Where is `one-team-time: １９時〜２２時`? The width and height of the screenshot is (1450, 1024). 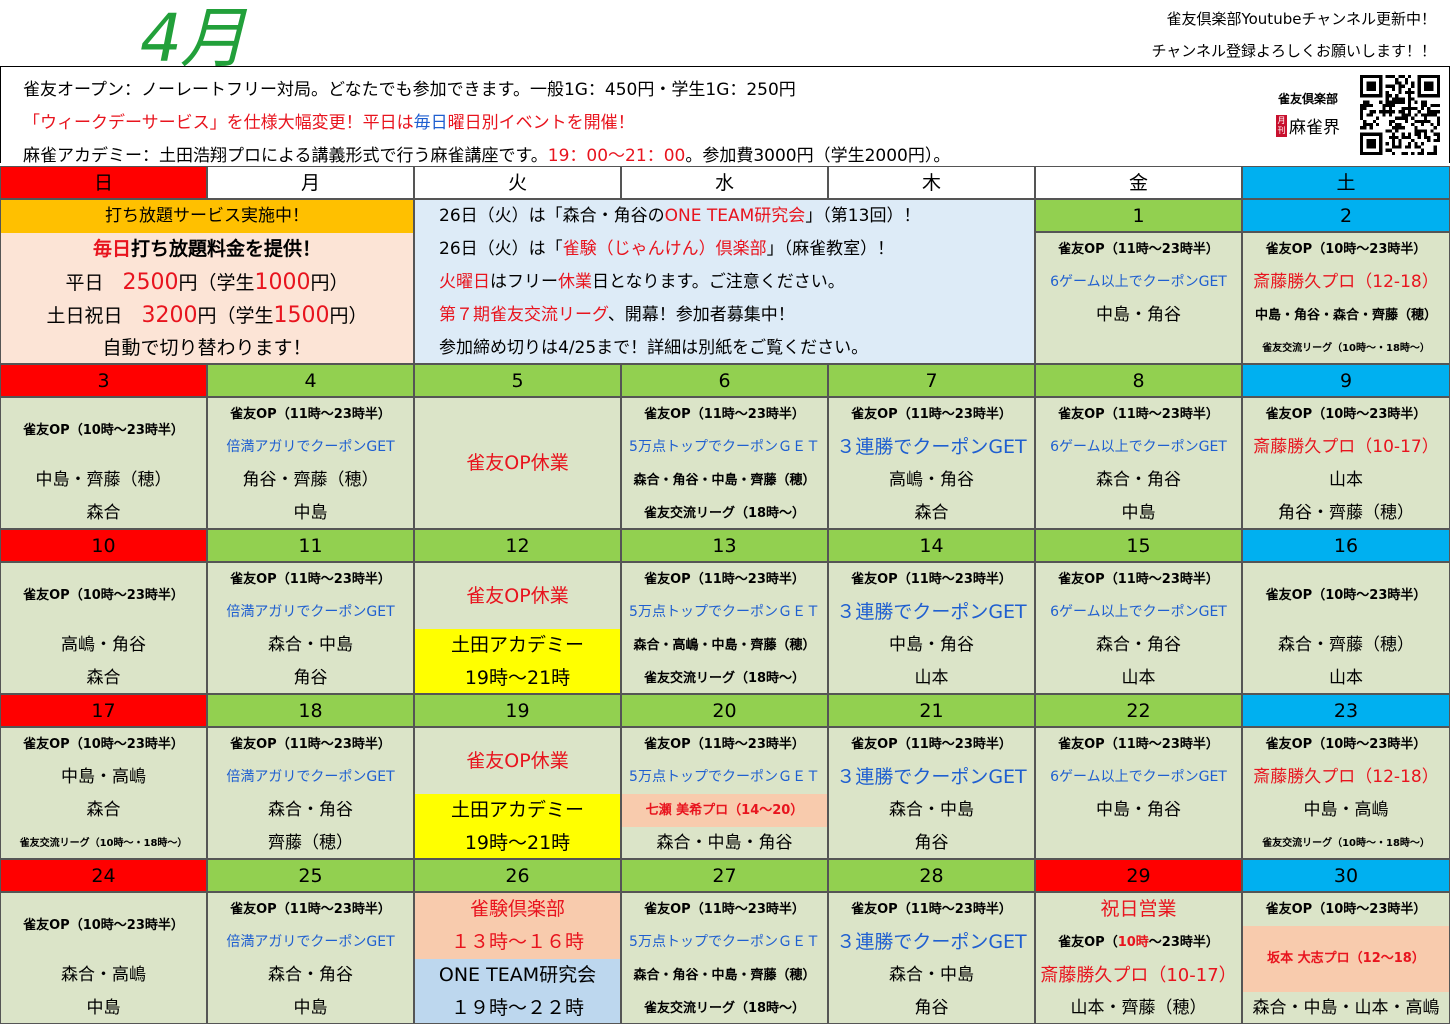
one-team-time: １９時〜２２時 is located at coordinates (517, 1007).